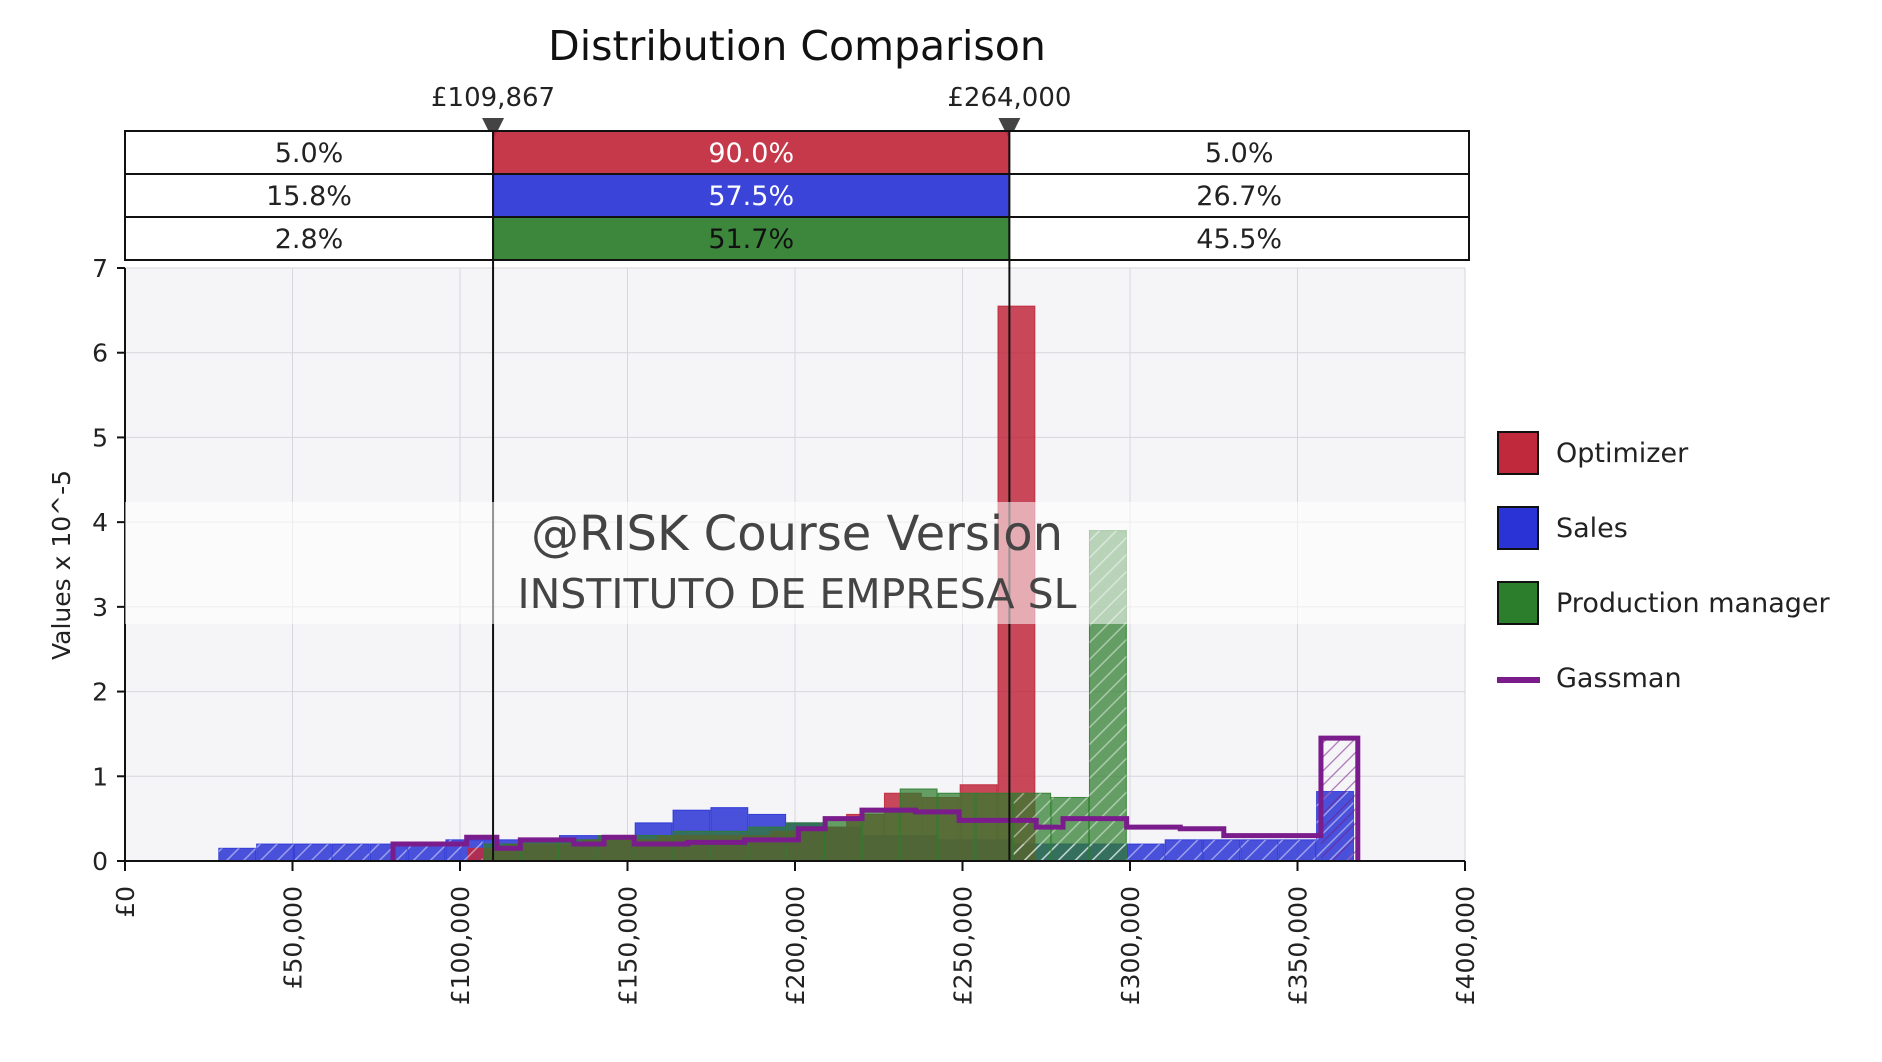  Describe the element at coordinates (797, 46) in the screenshot. I see `chart-title: Distribution Comparison` at that location.